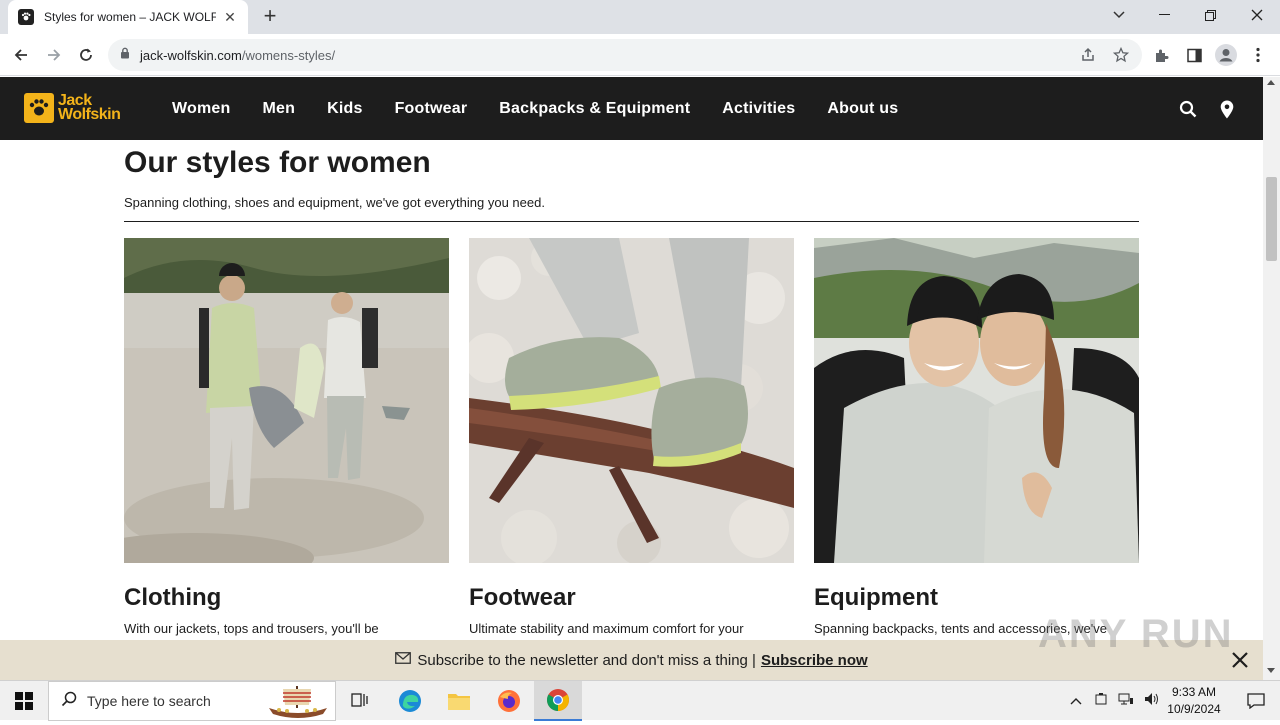 Image resolution: width=1280 pixels, height=725 pixels. I want to click on extensions-icon, so click(1162, 55).